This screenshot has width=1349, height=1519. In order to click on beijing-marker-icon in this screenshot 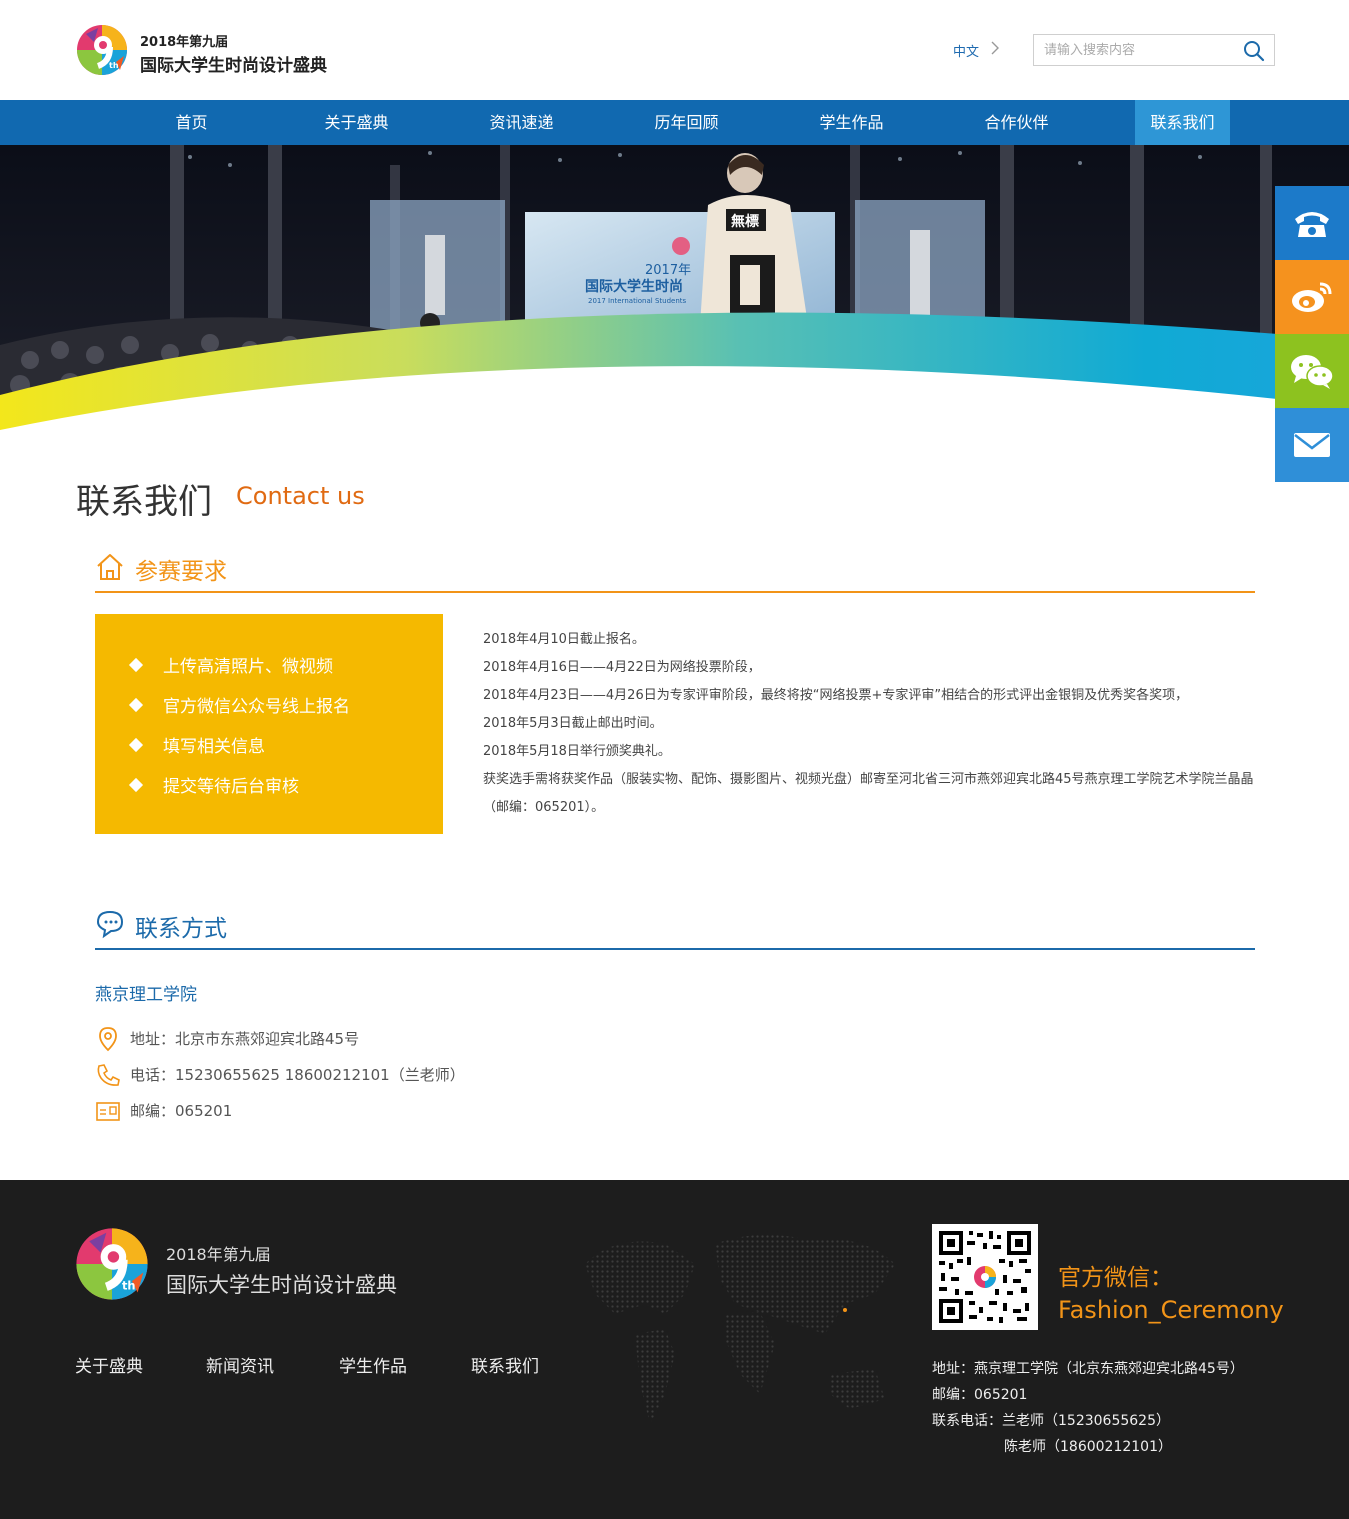, I will do `click(845, 1310)`.